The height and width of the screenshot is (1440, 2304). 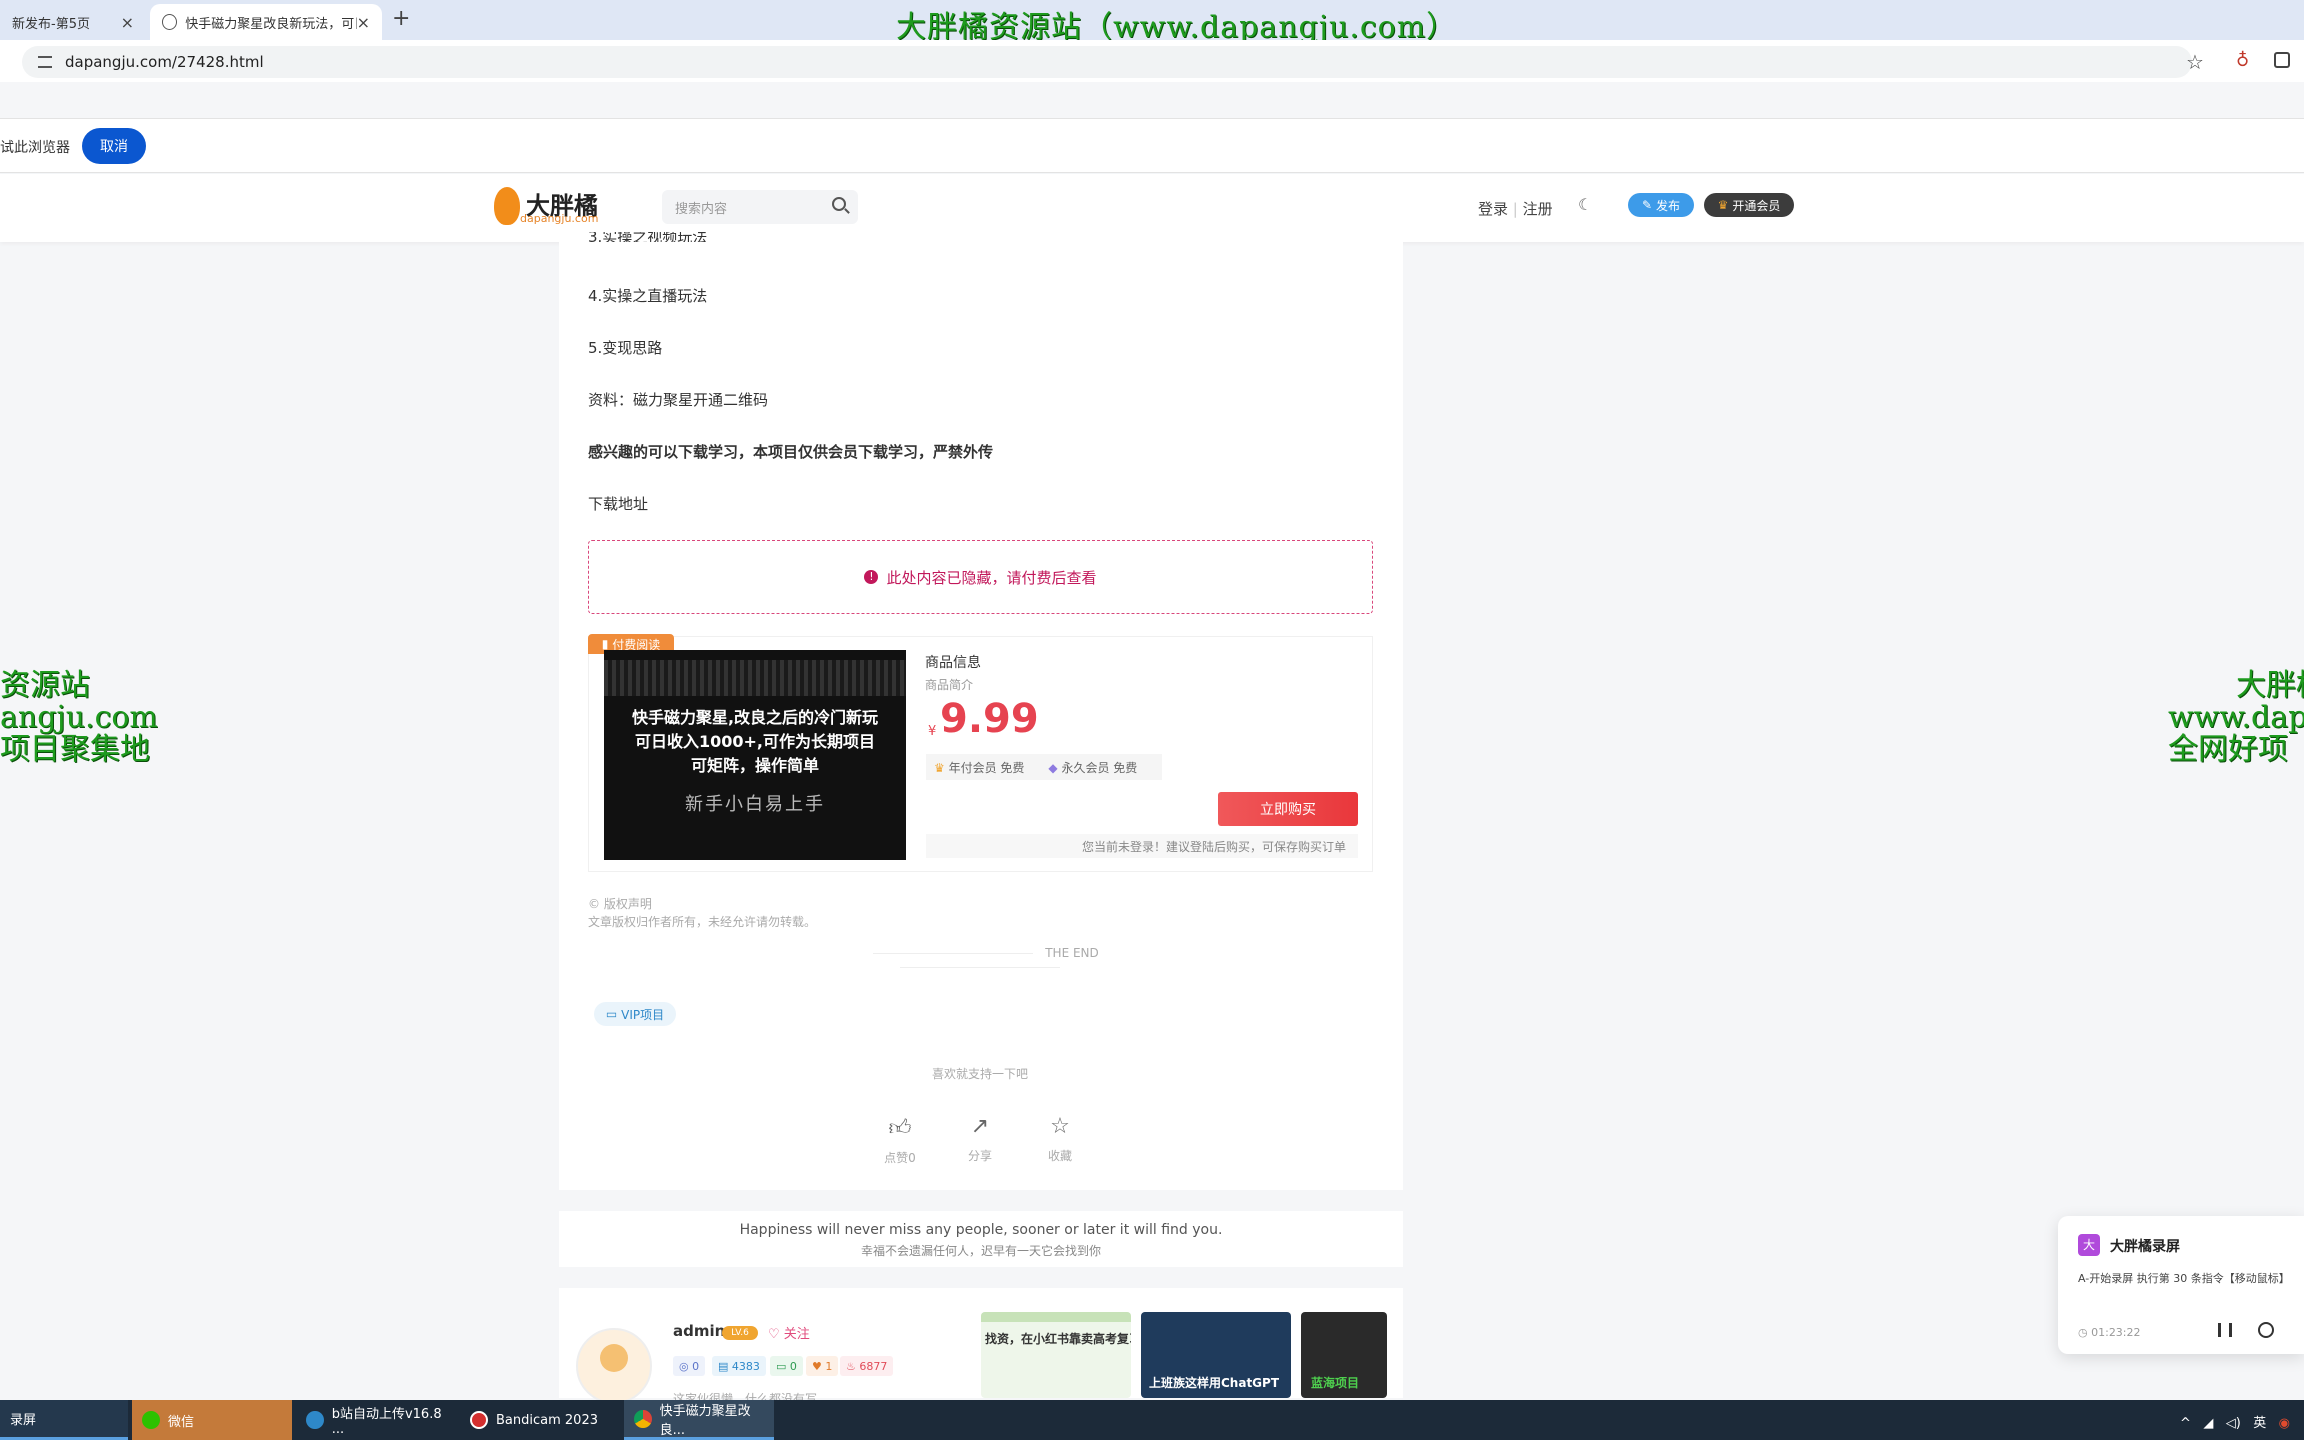 What do you see at coordinates (774, 1334) in the screenshot?
I see `heart-icon: ♡` at bounding box center [774, 1334].